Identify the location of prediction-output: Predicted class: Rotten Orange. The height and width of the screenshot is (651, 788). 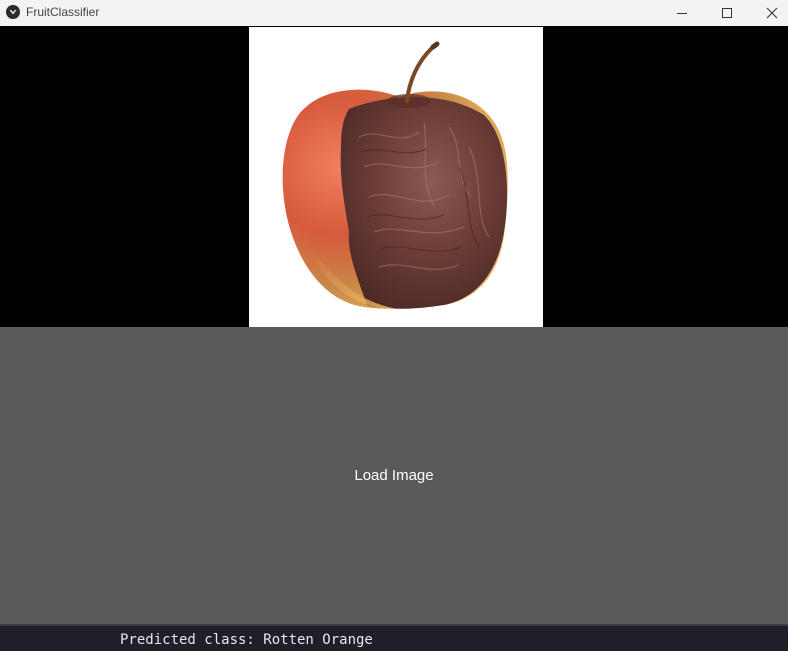
(246, 640).